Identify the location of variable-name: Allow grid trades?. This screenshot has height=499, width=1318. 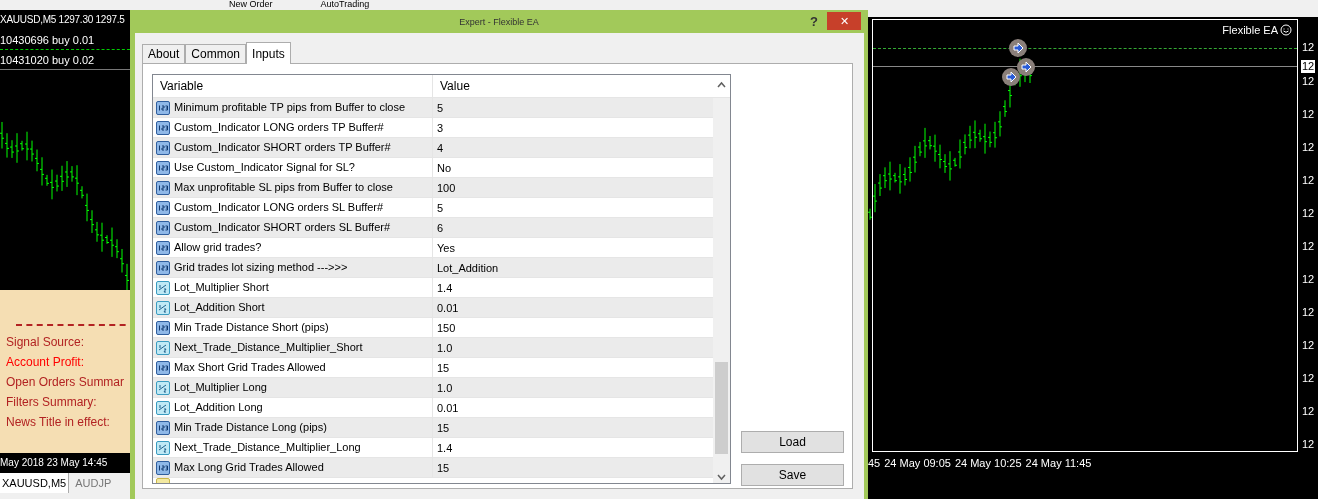
(218, 248).